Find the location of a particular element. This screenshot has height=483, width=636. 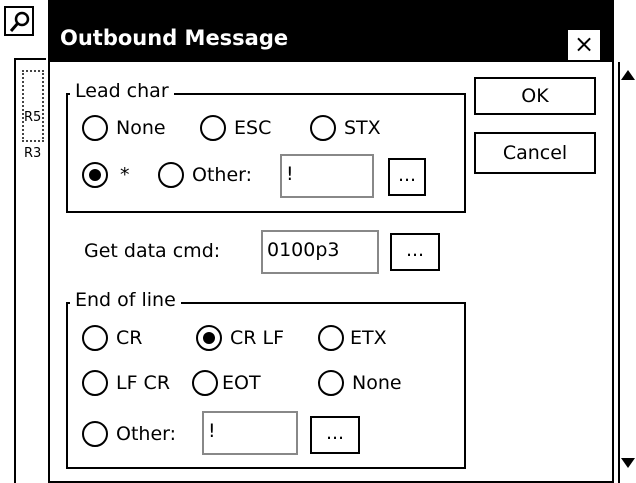

lead-char-radio-stx is located at coordinates (323, 128).